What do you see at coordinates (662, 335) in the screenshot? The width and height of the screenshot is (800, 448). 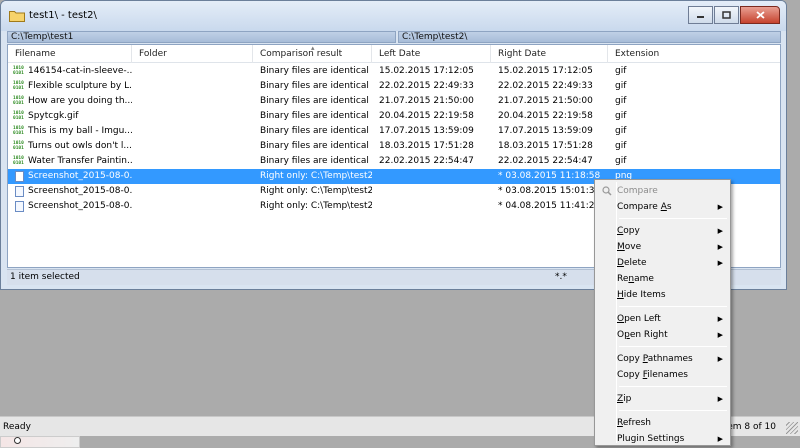 I see `menu-item-open-right: Open Right ▶` at bounding box center [662, 335].